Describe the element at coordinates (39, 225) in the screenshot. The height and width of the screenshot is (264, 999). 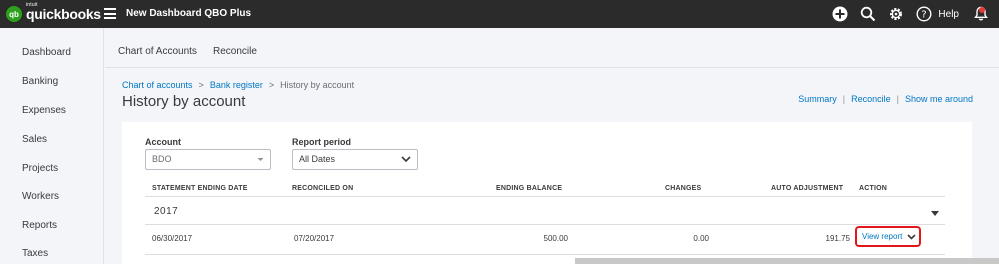
I see `sidebar-item-reports: Reports` at that location.